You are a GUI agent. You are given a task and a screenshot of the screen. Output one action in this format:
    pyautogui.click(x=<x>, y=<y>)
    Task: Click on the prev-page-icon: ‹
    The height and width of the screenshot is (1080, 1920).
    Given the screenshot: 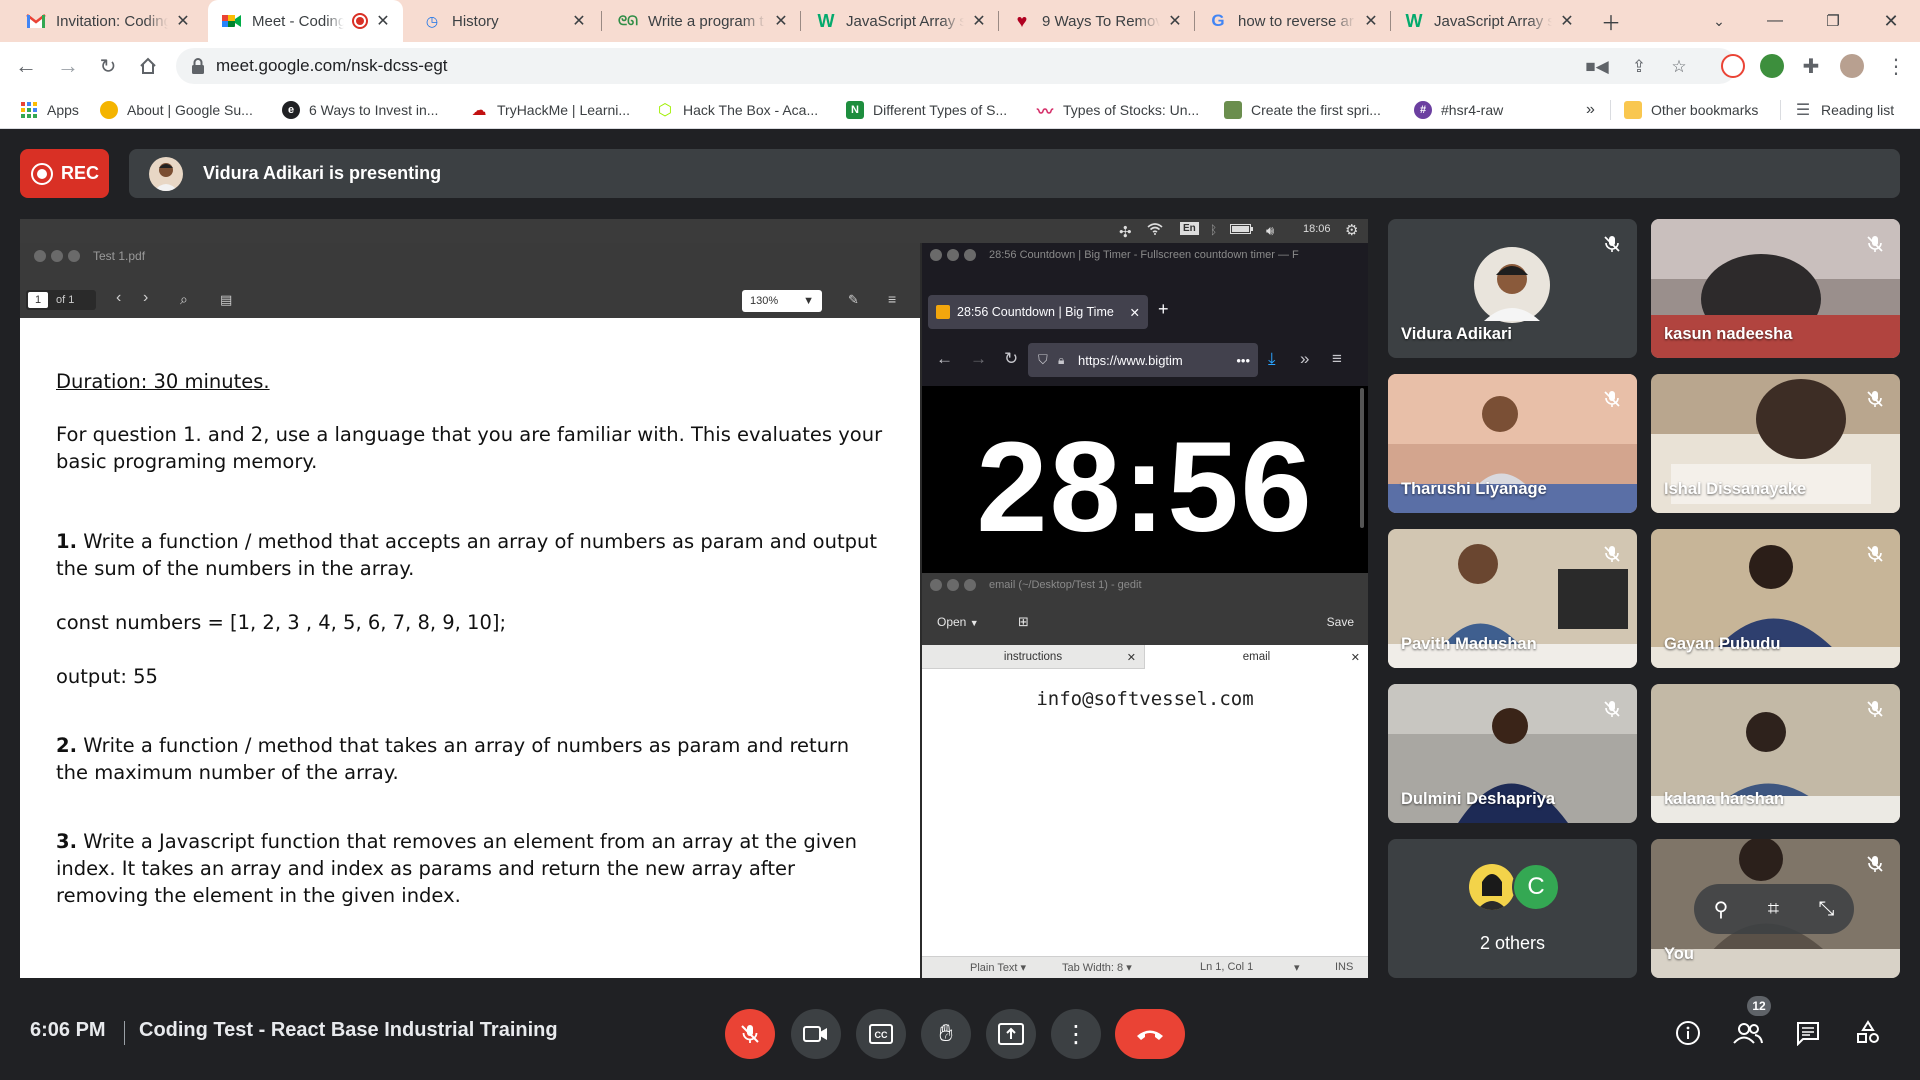 What is the action you would take?
    pyautogui.click(x=118, y=298)
    